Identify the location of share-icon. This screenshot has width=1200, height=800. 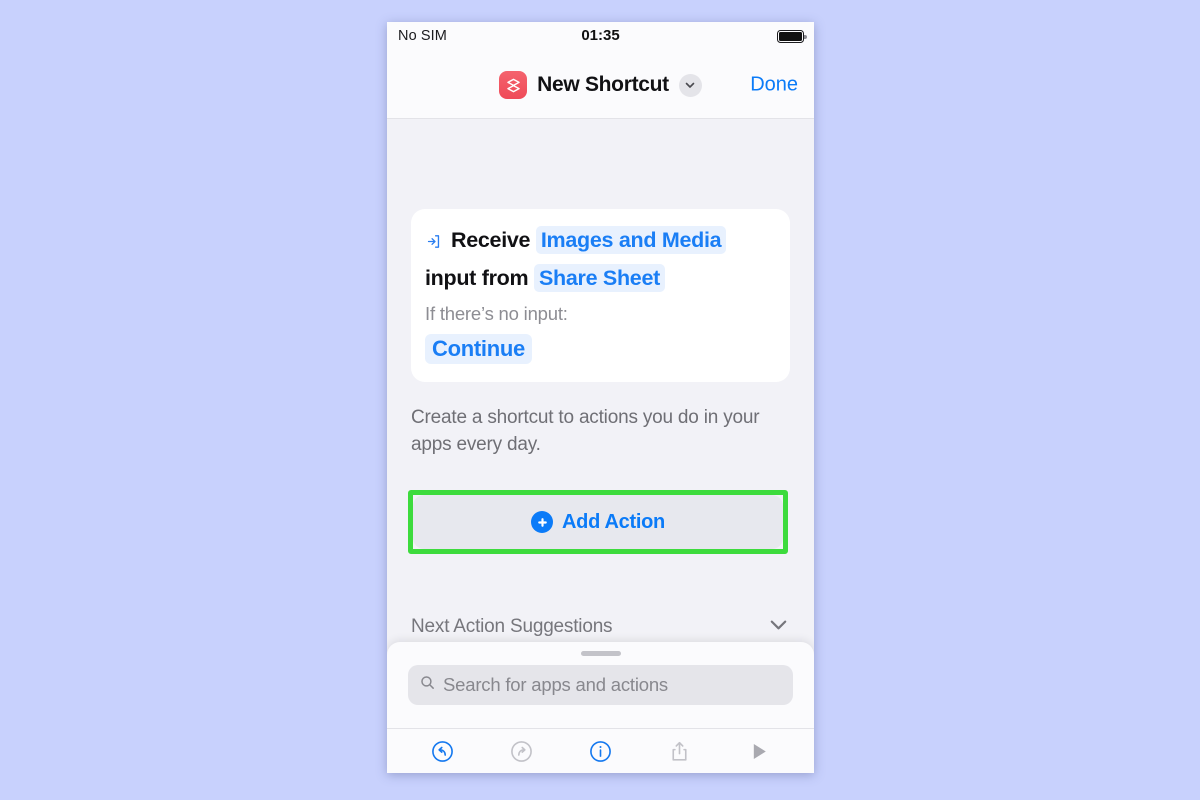
(680, 751).